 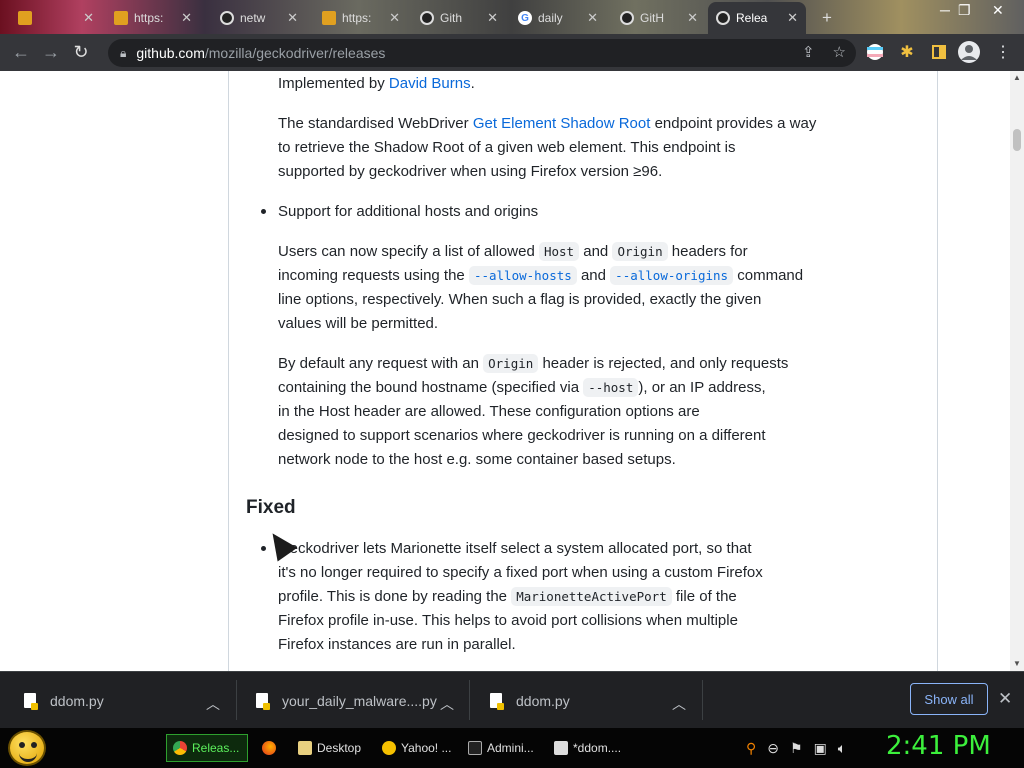 What do you see at coordinates (562, 123) in the screenshot?
I see `shadow-root-link: Get Element Shadow Root` at bounding box center [562, 123].